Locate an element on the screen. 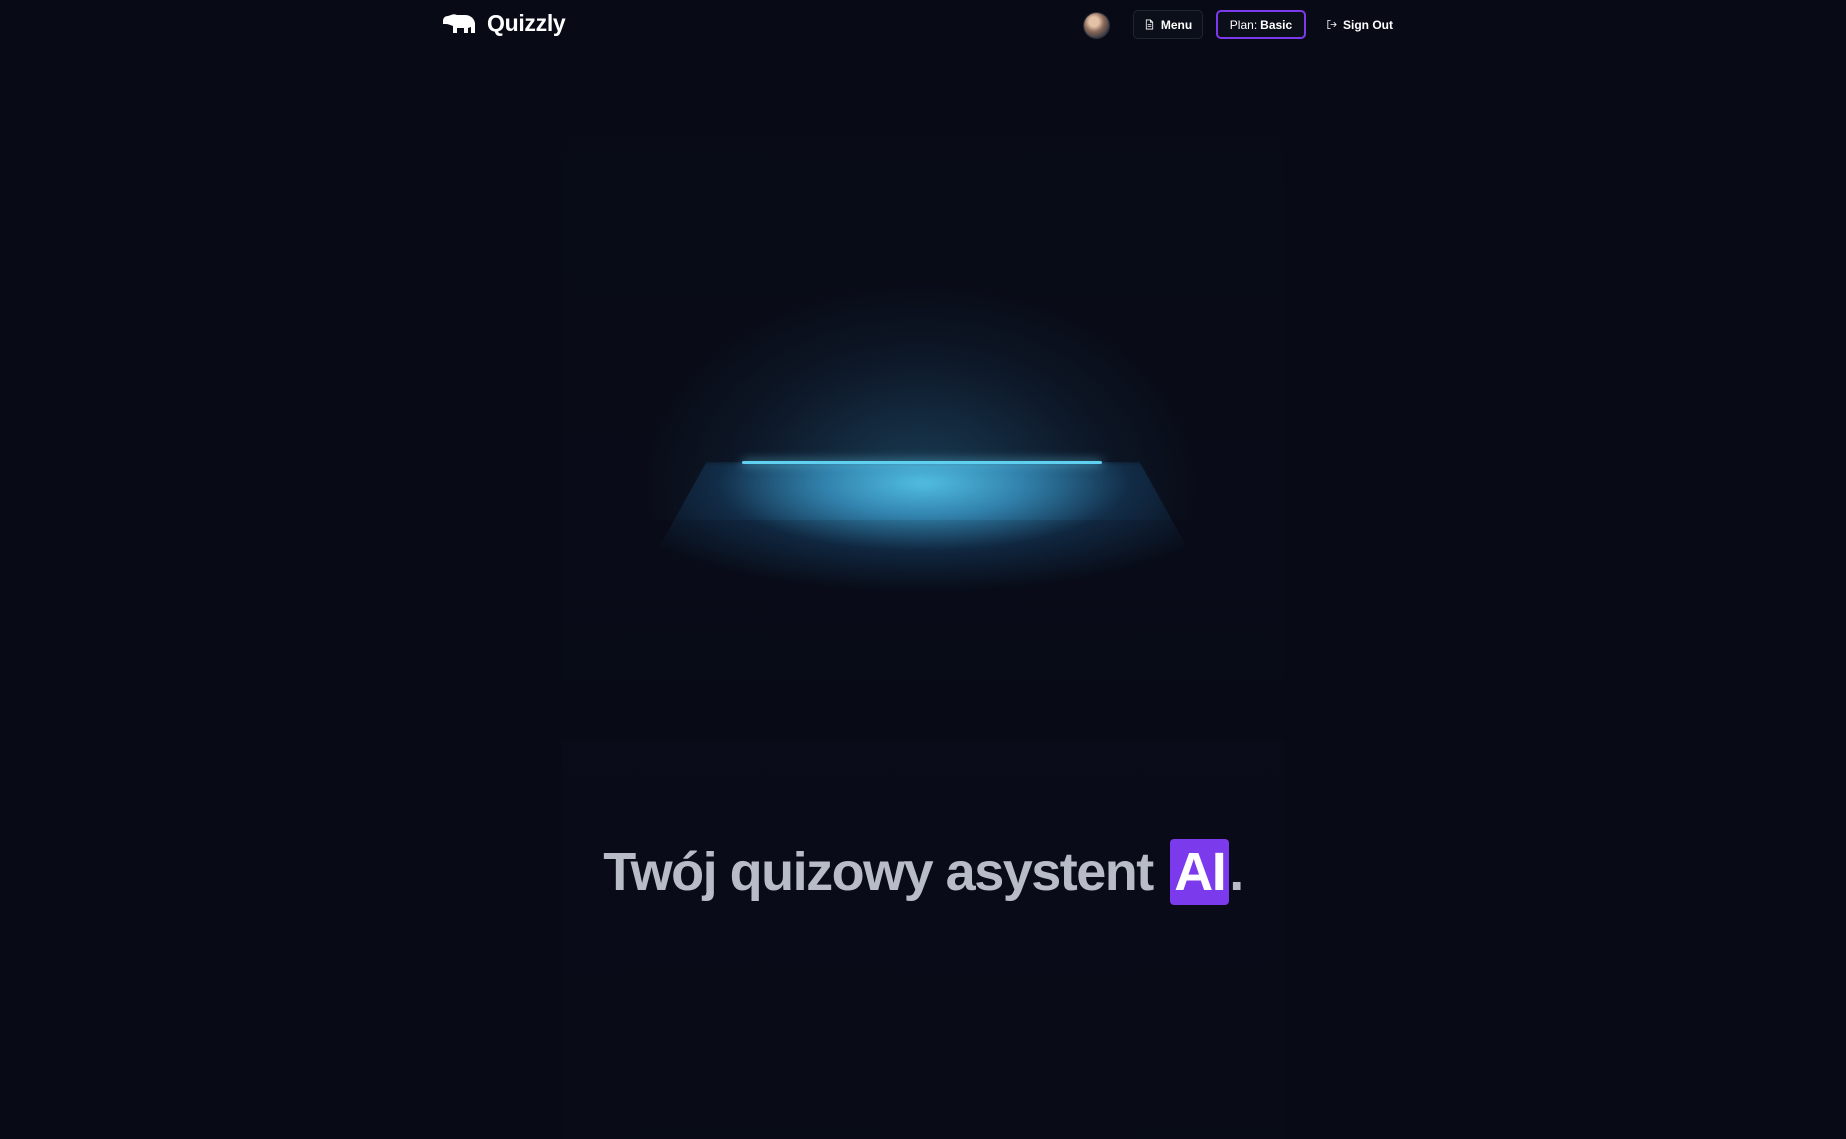 This screenshot has height=1139, width=1846. hero-headline: Twój quizowy asystent AI. is located at coordinates (923, 872).